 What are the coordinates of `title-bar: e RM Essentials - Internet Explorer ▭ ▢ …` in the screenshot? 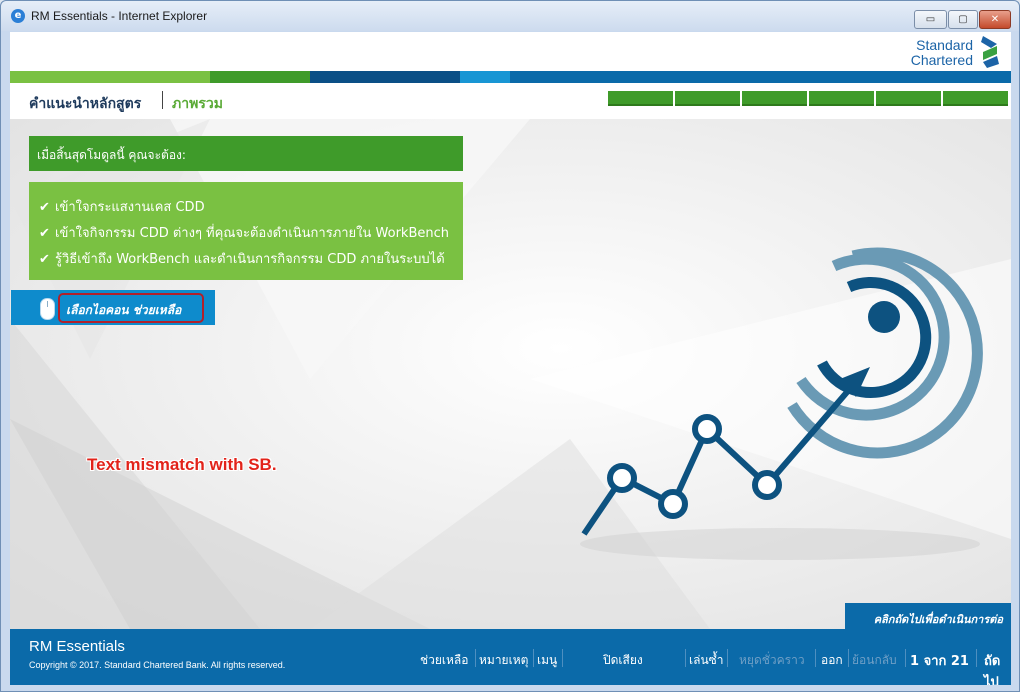 It's located at (510, 16).